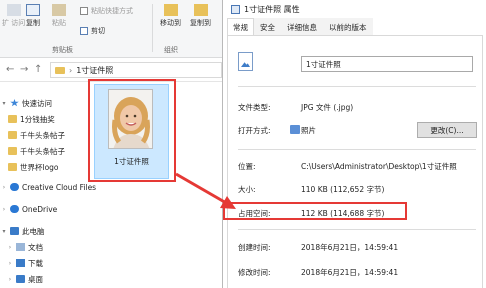  Describe the element at coordinates (37, 119) in the screenshot. I see `nav-label: 1分钱抽奖` at that location.